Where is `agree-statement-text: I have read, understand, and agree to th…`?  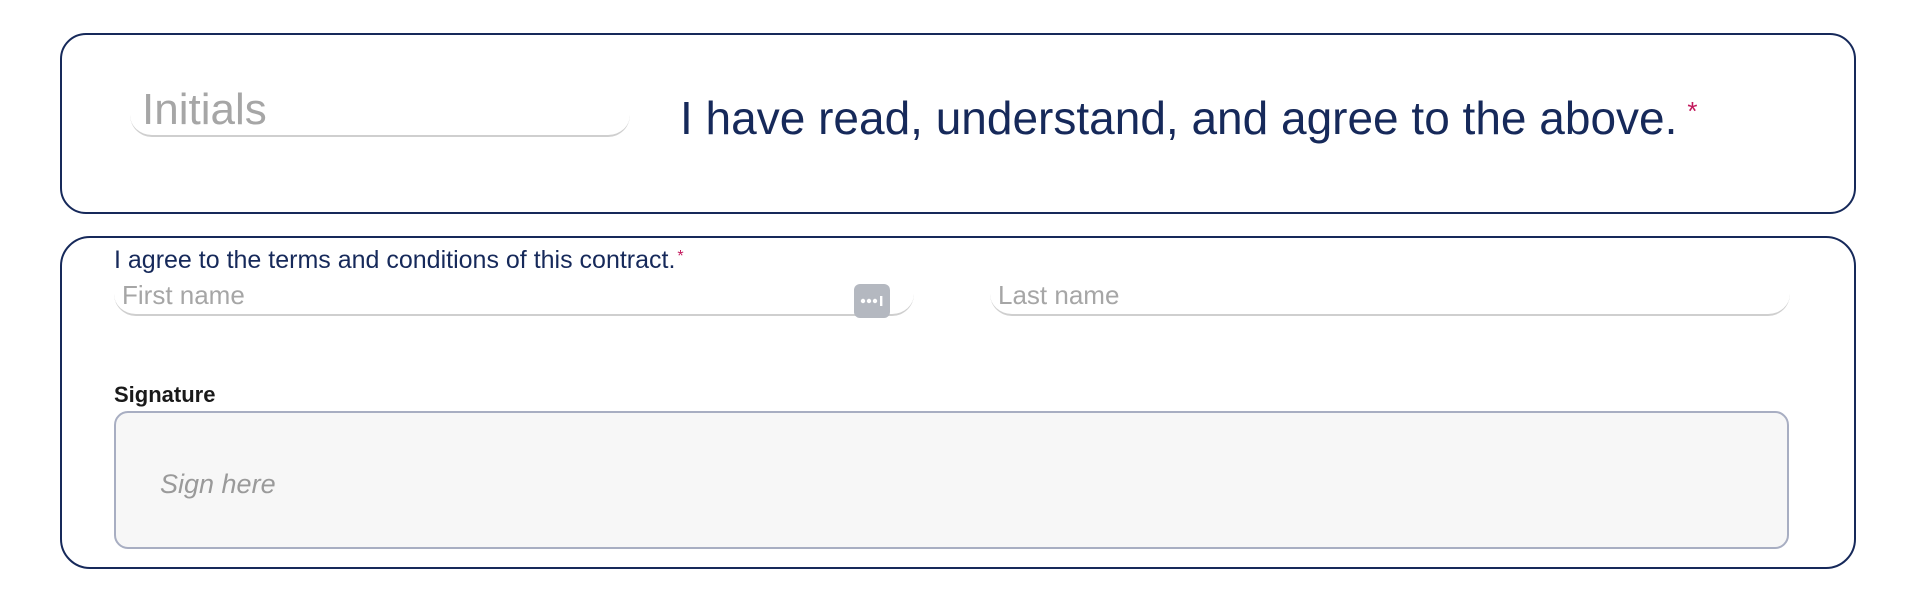 agree-statement-text: I have read, understand, and agree to th… is located at coordinates (1179, 118).